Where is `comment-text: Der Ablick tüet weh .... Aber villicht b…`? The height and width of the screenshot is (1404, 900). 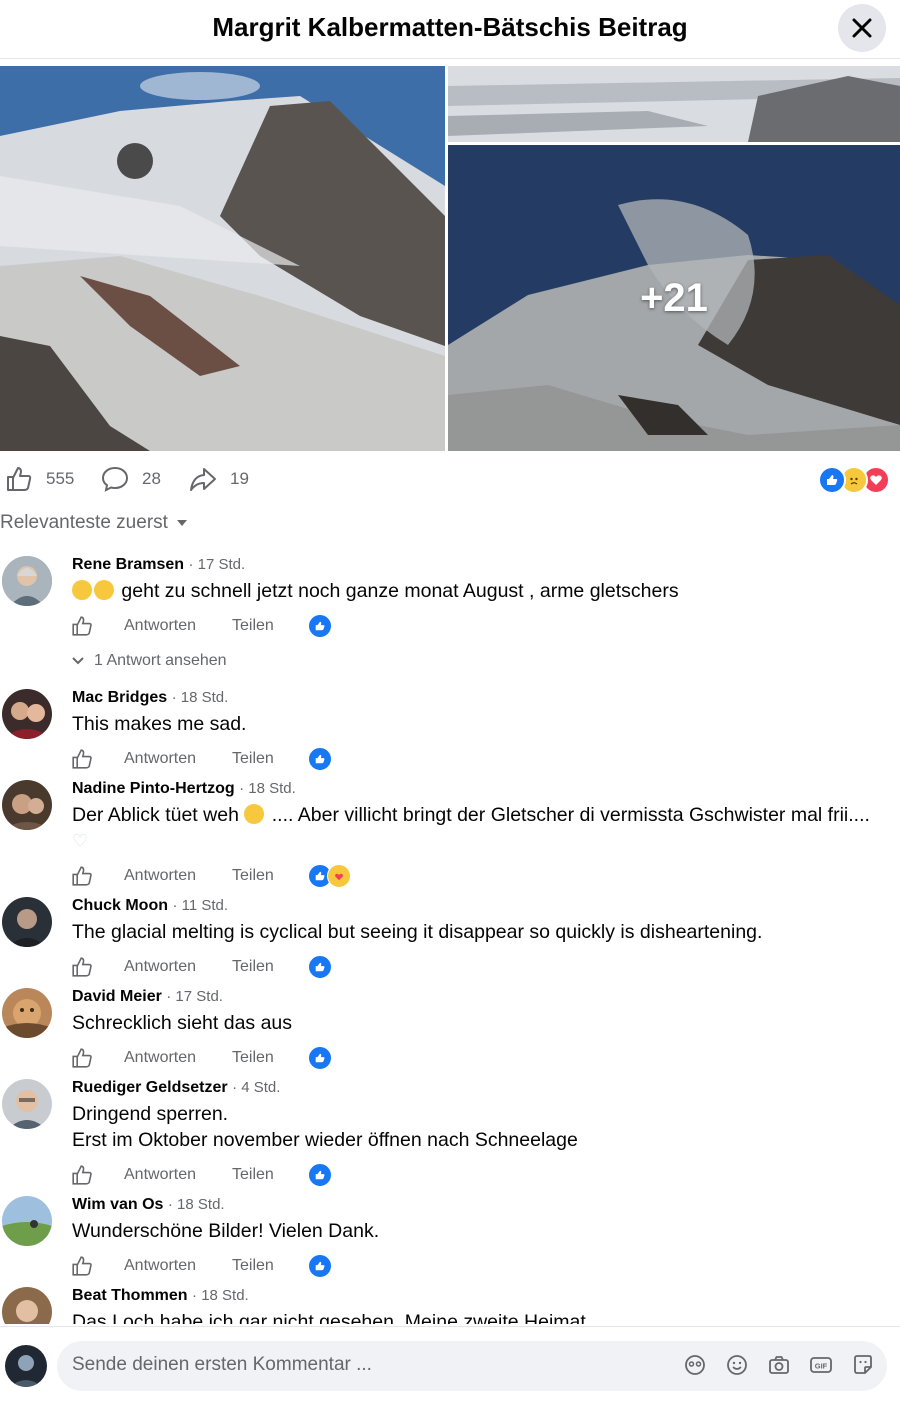 comment-text: Der Ablick tüet weh .... Aber villicht b… is located at coordinates (476, 828).